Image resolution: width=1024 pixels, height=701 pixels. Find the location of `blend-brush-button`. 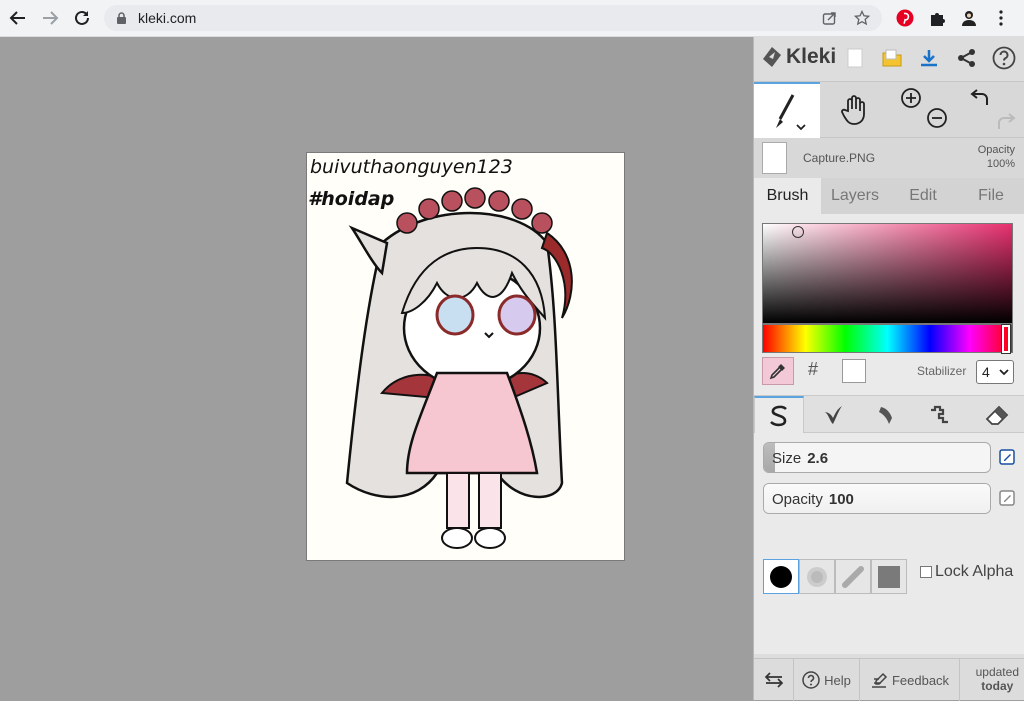

blend-brush-button is located at coordinates (833, 414).